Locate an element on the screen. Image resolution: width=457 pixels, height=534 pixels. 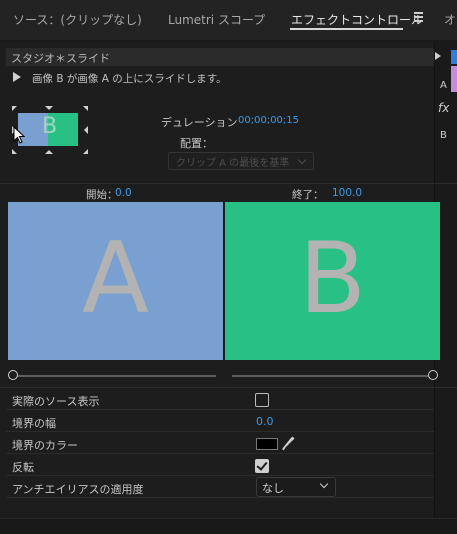
timeline-clip-pink is located at coordinates (454, 79).